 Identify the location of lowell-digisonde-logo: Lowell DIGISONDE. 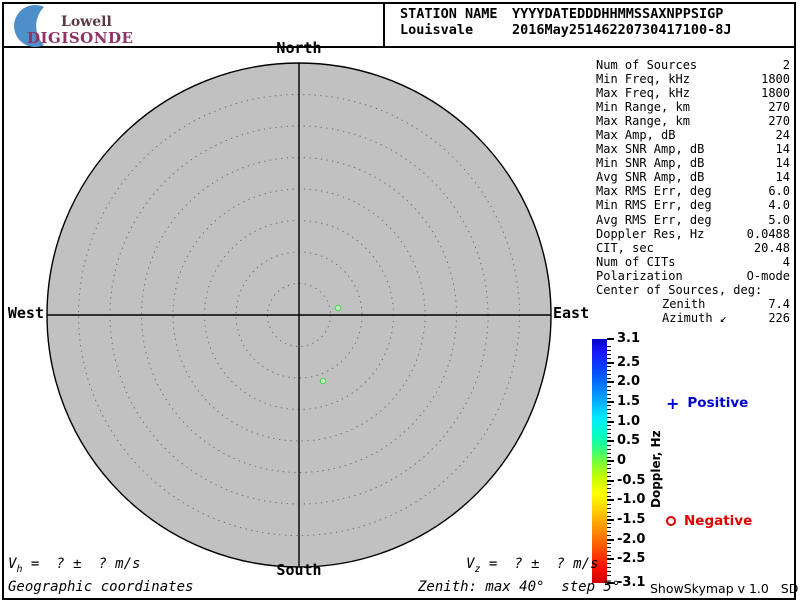
(72, 25).